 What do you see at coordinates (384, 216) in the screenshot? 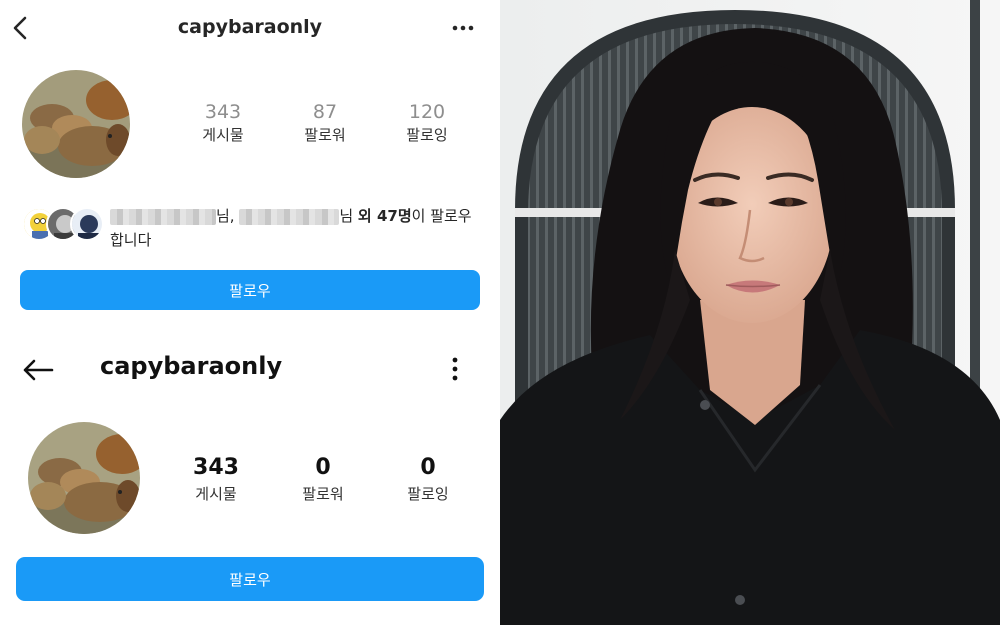
I see `mutual-count: 외 47명` at bounding box center [384, 216].